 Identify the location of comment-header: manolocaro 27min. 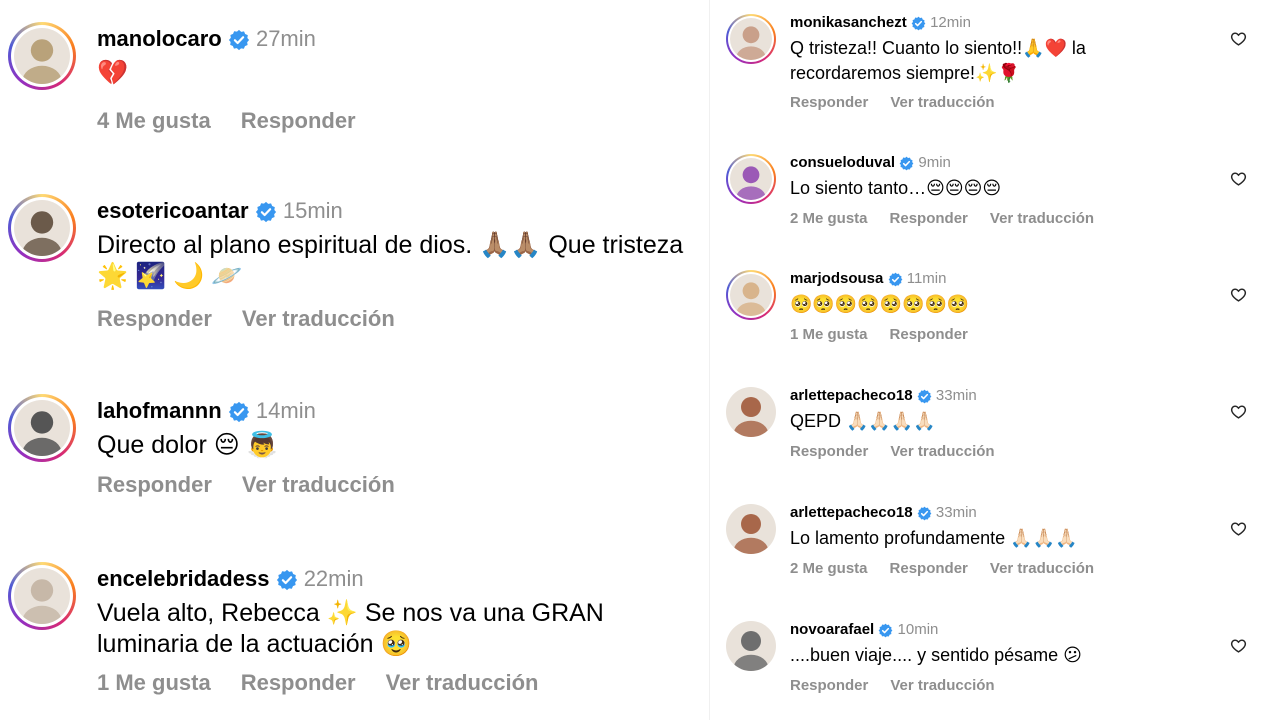
(206, 39).